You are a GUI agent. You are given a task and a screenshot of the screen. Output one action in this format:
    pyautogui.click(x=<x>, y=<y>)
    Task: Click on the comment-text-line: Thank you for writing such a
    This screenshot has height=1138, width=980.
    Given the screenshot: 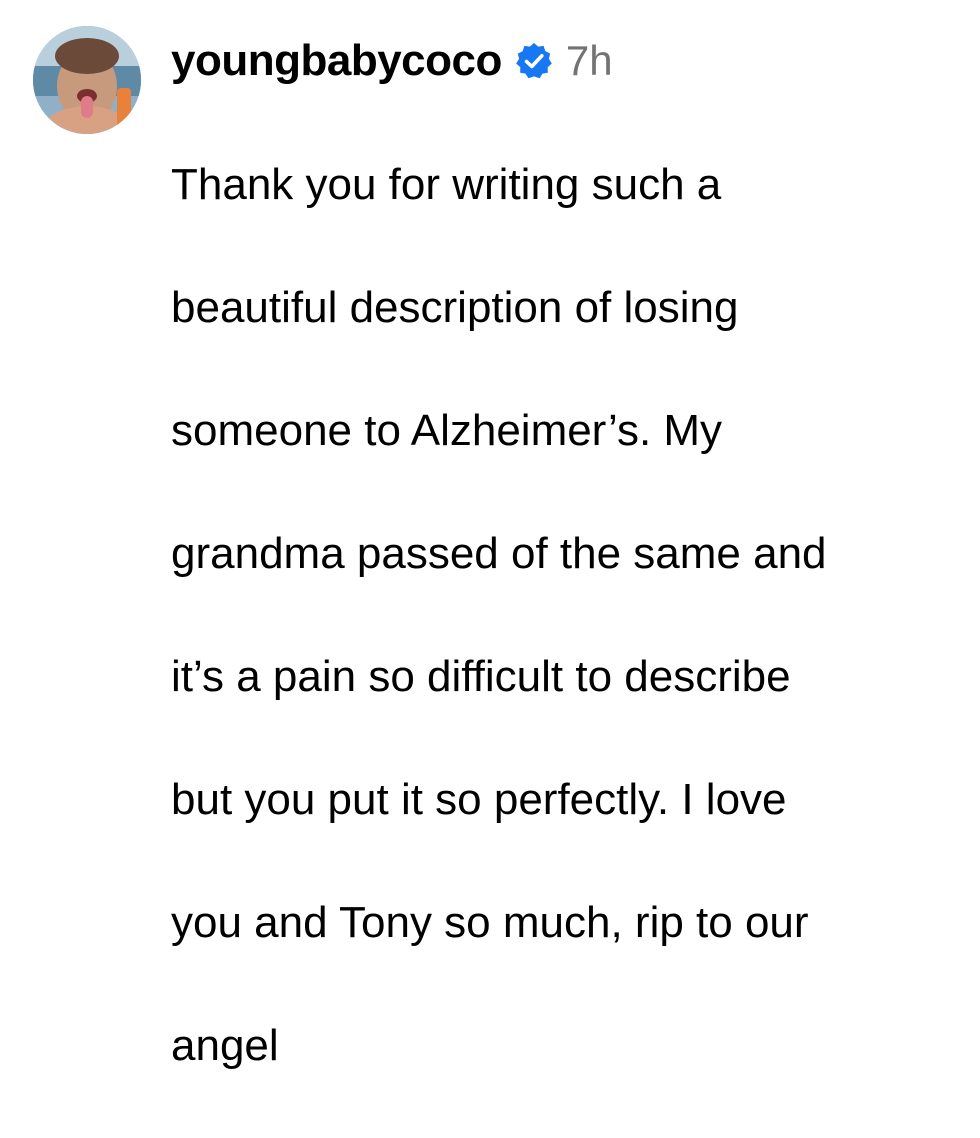 What is the action you would take?
    pyautogui.click(x=446, y=184)
    